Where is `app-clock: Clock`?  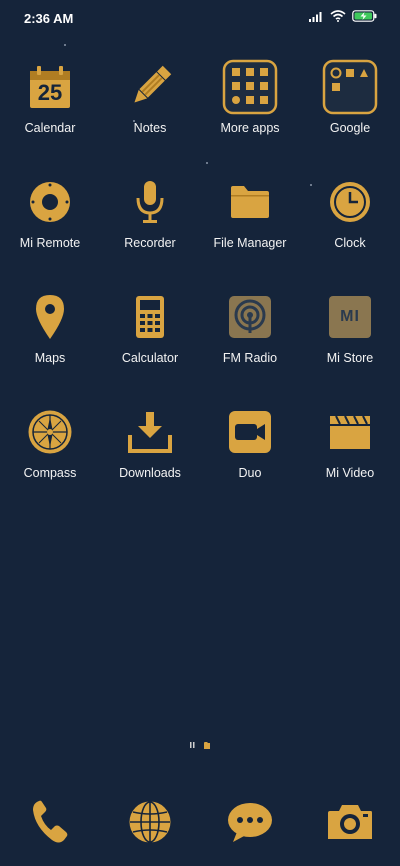
app-clock: Clock is located at coordinates (350, 223).